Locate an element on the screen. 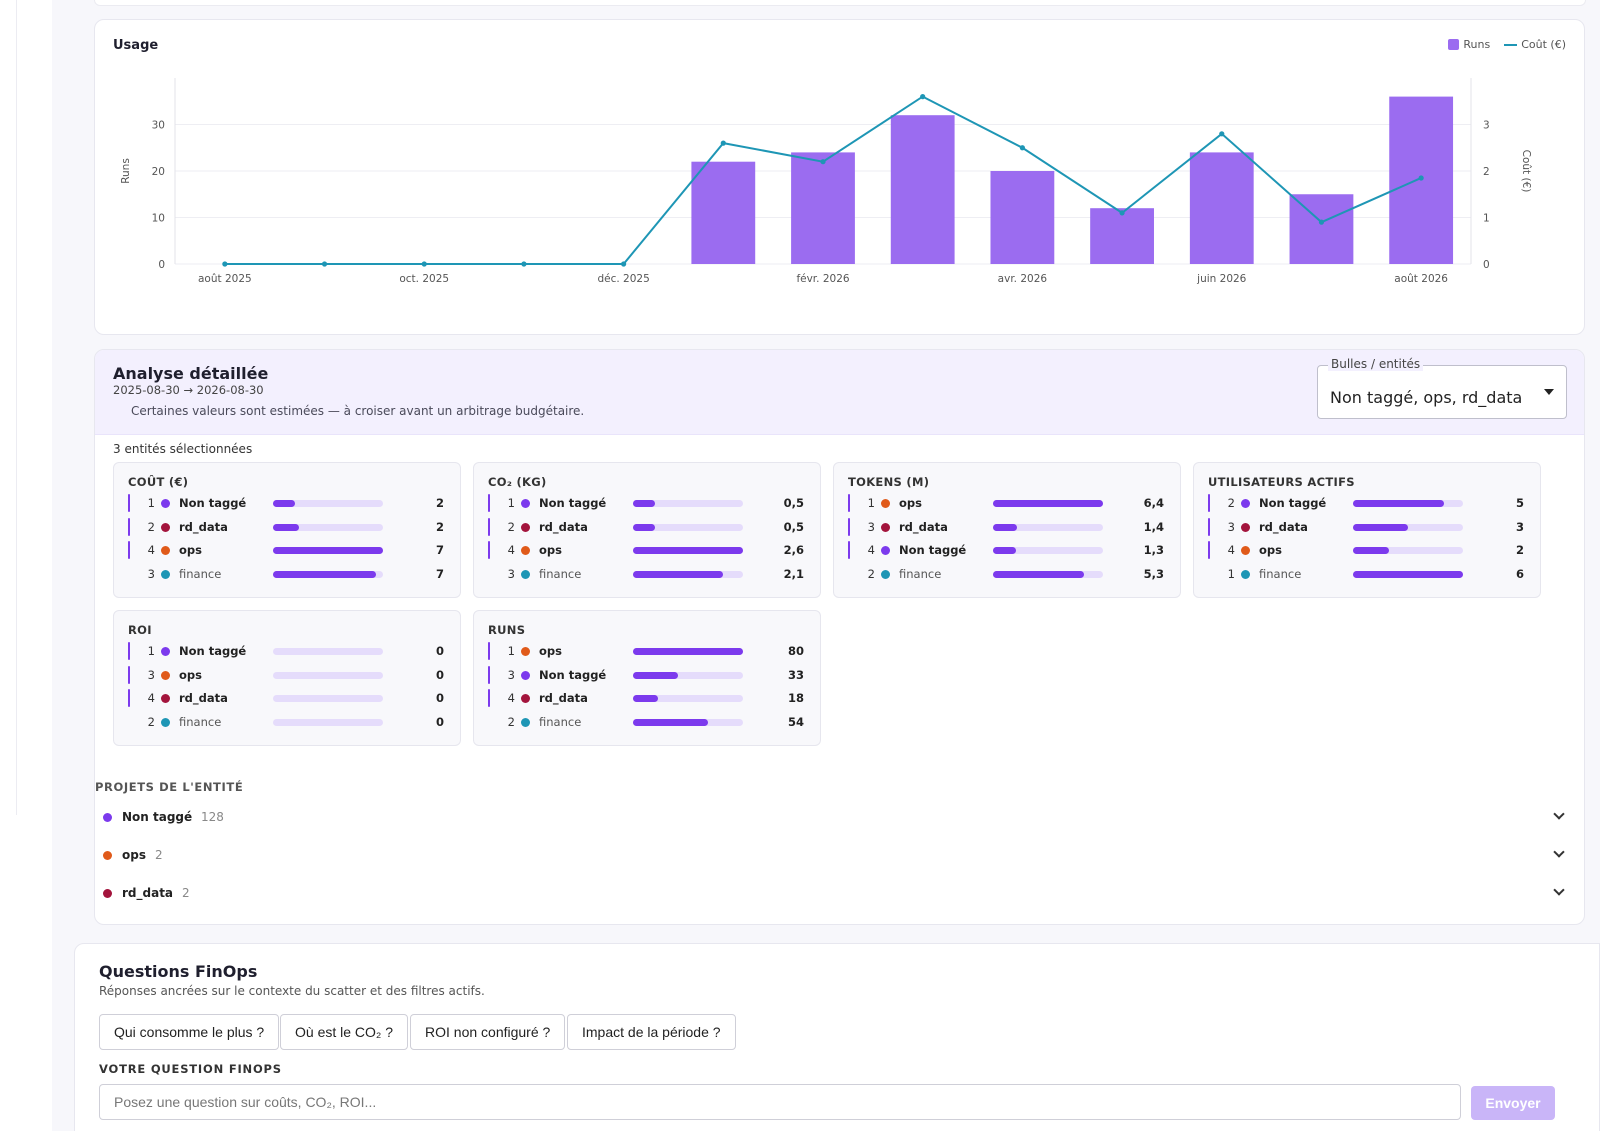 Image resolution: width=1600 pixels, height=1131 pixels. metric-row: 2 rd_data 2 is located at coordinates (289, 527).